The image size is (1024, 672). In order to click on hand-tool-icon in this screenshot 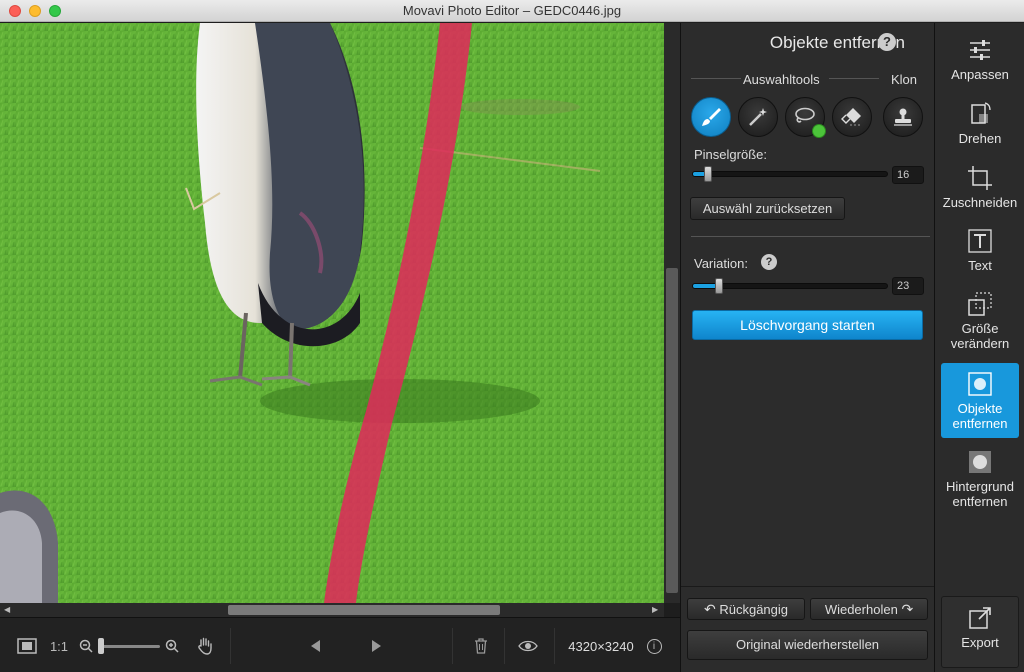, I will do `click(205, 646)`.